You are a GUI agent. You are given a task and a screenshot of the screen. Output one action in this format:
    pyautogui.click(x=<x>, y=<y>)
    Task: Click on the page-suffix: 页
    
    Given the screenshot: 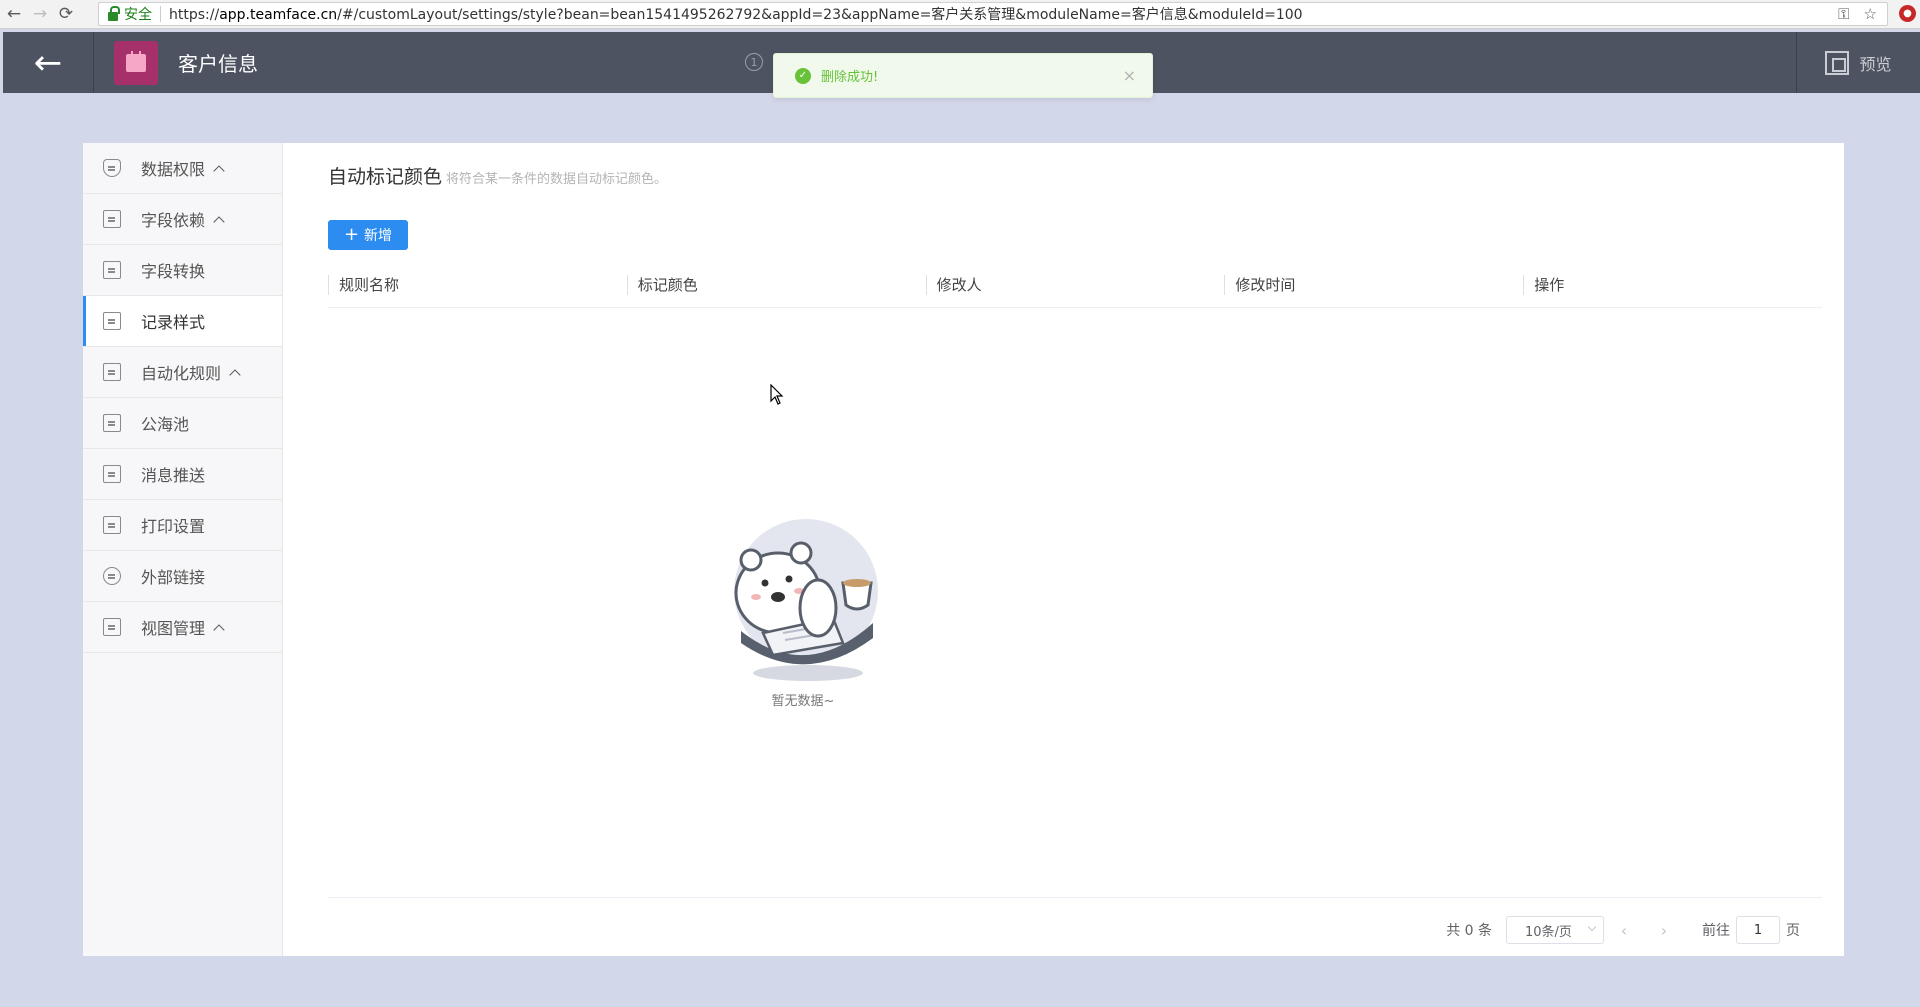 What is the action you would take?
    pyautogui.click(x=1793, y=931)
    